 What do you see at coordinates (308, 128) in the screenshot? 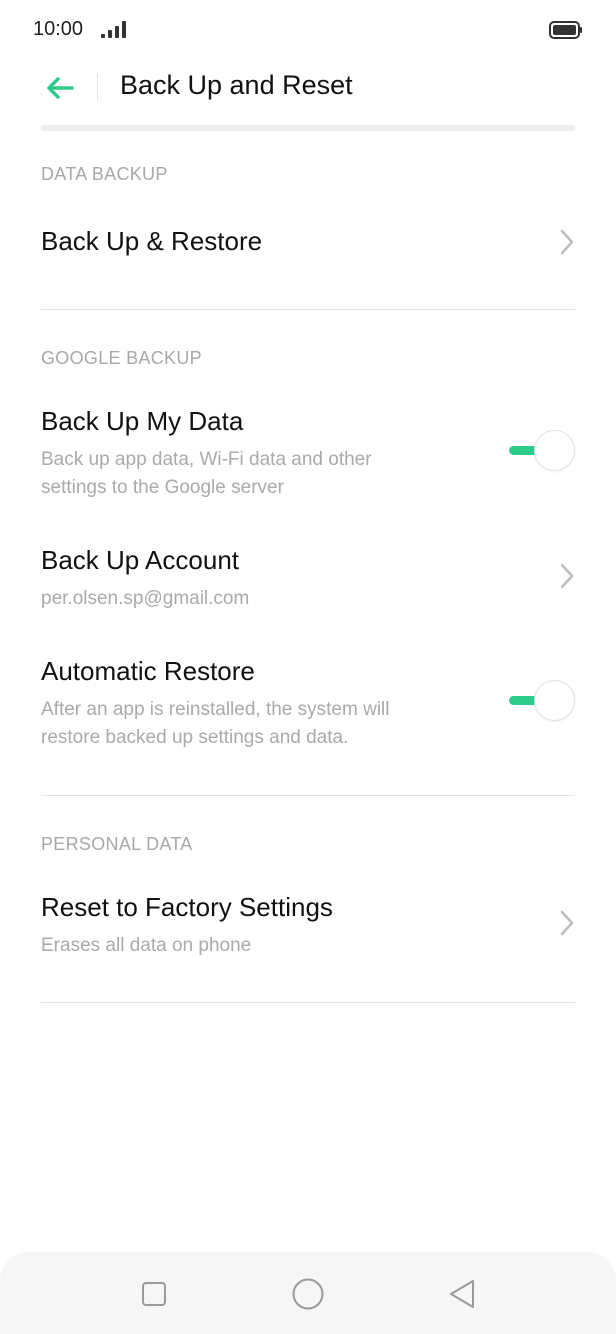
I see `header-separator` at bounding box center [308, 128].